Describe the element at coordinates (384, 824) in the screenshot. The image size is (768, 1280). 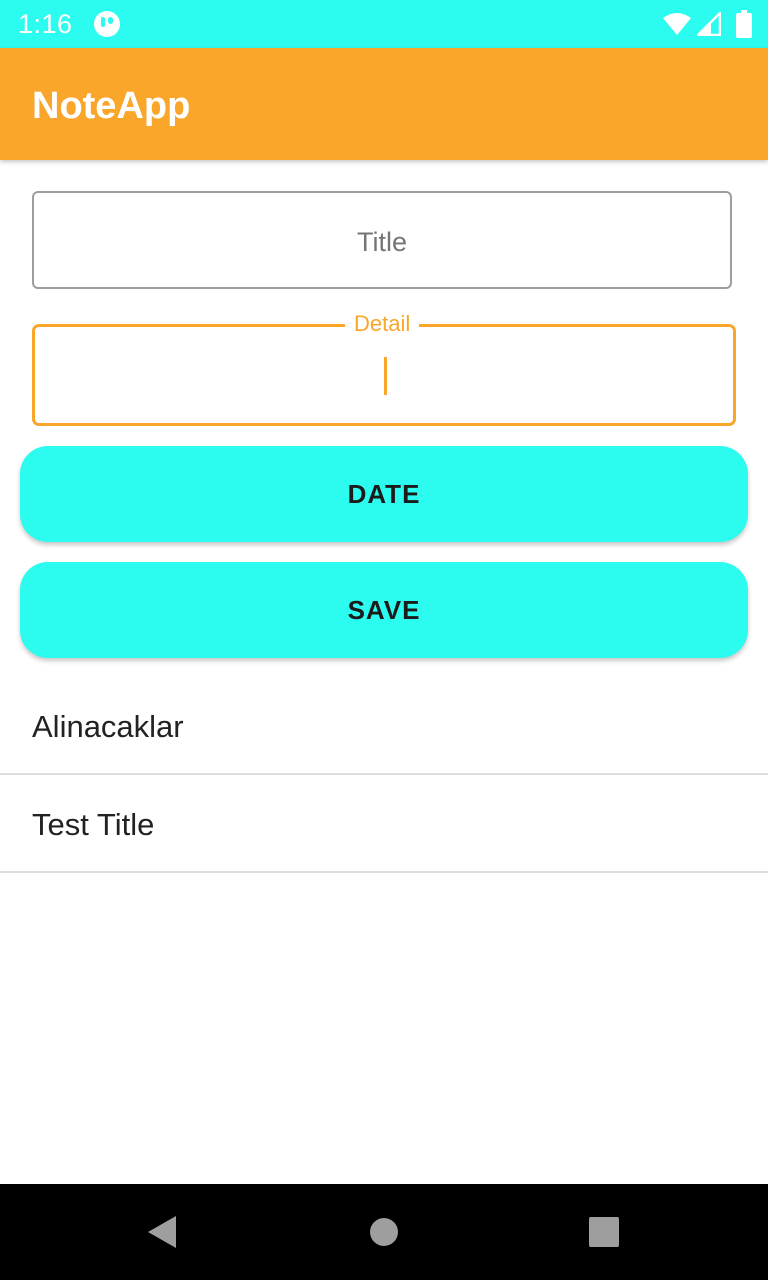
I see `note-list-item: Test Title` at that location.